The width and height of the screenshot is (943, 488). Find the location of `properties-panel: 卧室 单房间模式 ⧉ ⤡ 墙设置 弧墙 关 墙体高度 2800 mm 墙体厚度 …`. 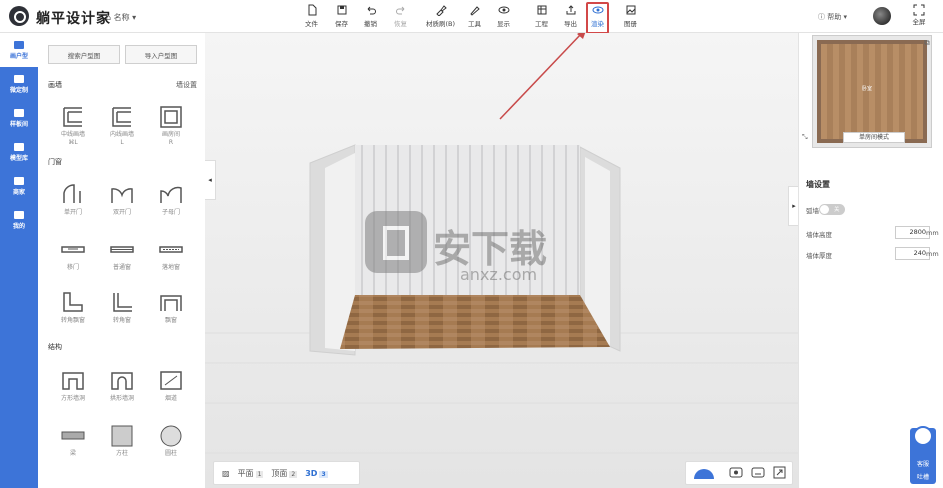

properties-panel: 卧室 单房间模式 ⧉ ⤡ 墙设置 弧墙 关 墙体高度 2800 mm 墙体厚度 … is located at coordinates (870, 260).